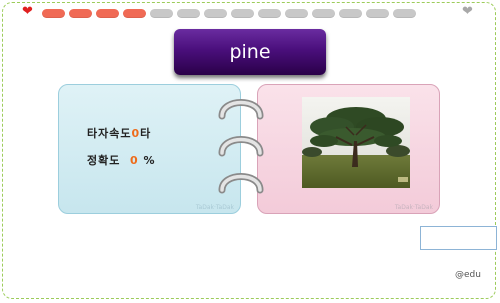  What do you see at coordinates (468, 275) in the screenshot?
I see `credit-text: @edu` at bounding box center [468, 275].